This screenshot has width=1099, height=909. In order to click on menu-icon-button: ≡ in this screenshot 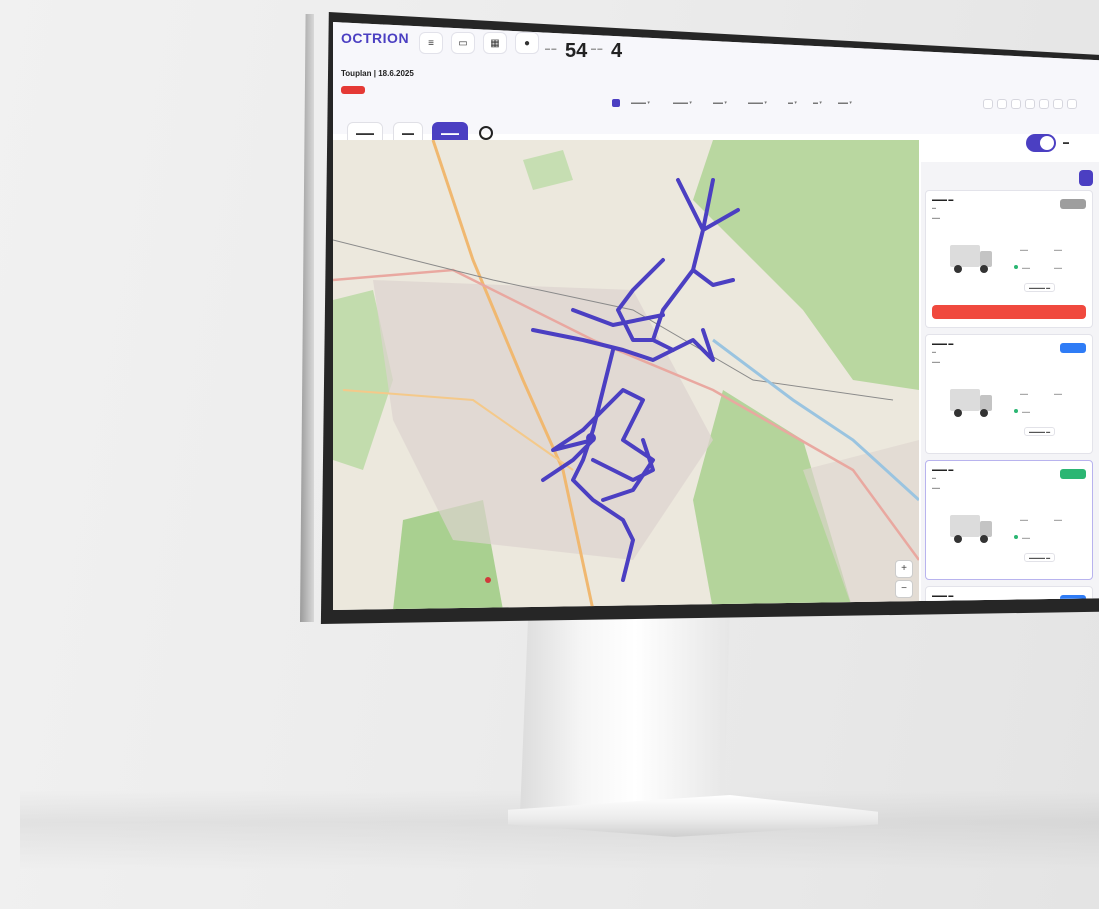, I will do `click(431, 43)`.